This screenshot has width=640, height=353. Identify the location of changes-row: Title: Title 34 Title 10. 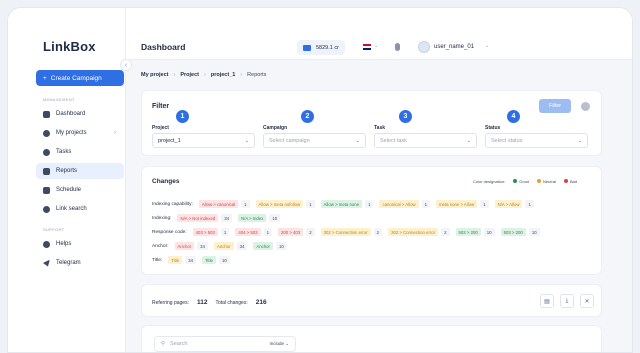
(192, 260).